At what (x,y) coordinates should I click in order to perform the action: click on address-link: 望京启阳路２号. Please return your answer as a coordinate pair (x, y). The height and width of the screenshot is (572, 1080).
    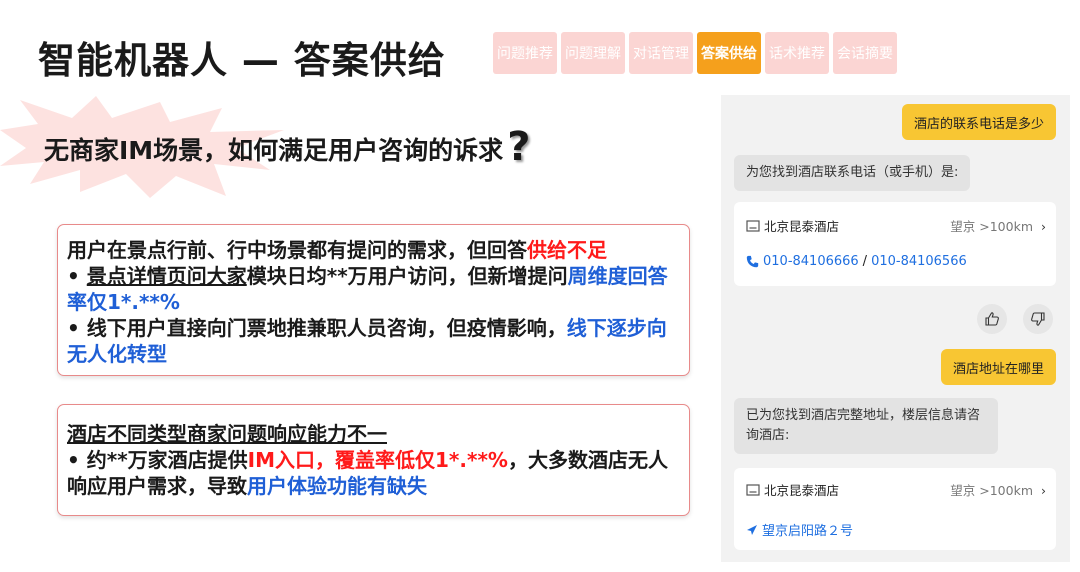
    Looking at the image, I should click on (799, 529).